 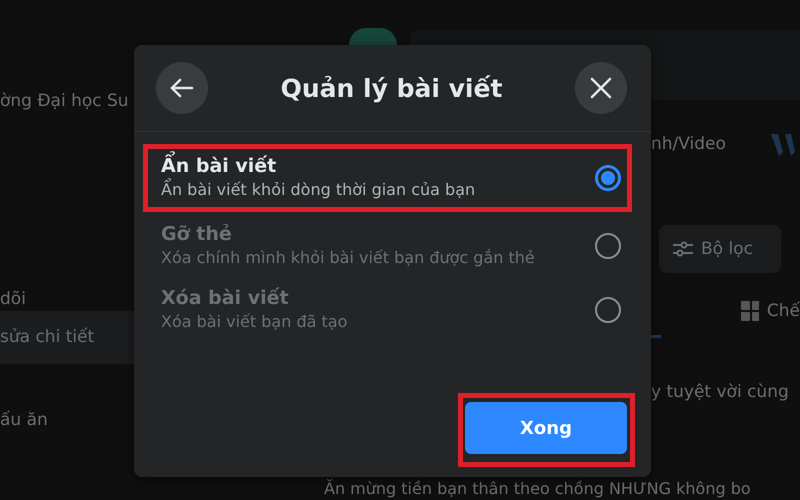 I want to click on sidebar-item: ờng Đại học Su, so click(x=67, y=101).